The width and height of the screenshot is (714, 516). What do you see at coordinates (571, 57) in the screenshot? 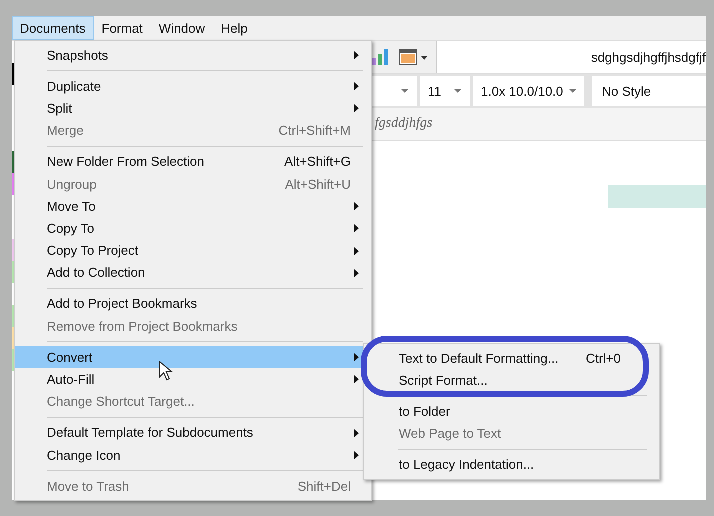
I see `title-field: sdghgsdjhgffjhsdgfjf` at bounding box center [571, 57].